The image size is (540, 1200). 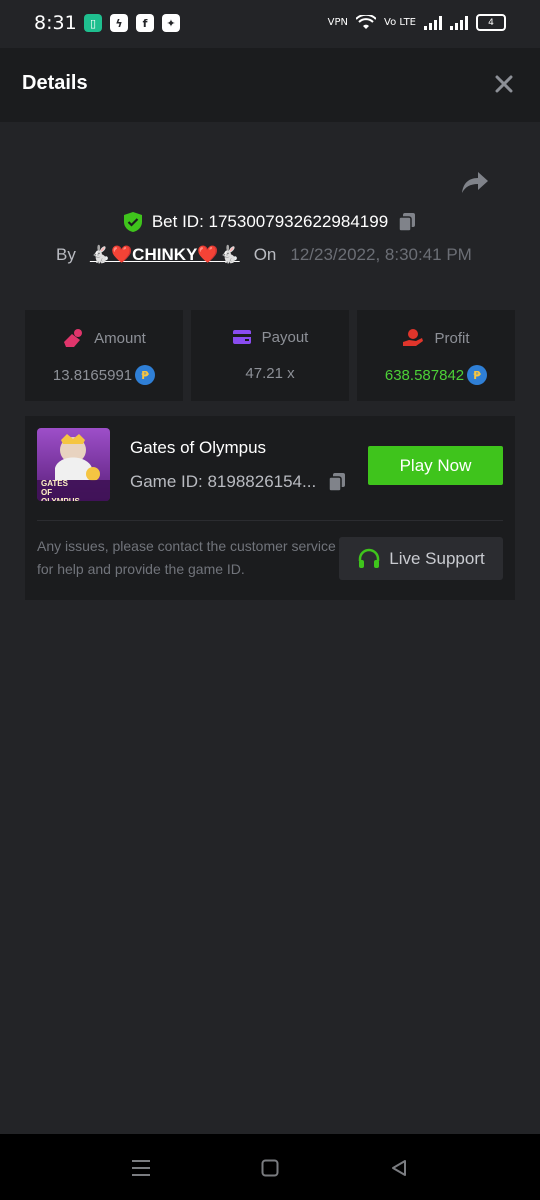 What do you see at coordinates (285, 337) in the screenshot?
I see `payout-label: Payout` at bounding box center [285, 337].